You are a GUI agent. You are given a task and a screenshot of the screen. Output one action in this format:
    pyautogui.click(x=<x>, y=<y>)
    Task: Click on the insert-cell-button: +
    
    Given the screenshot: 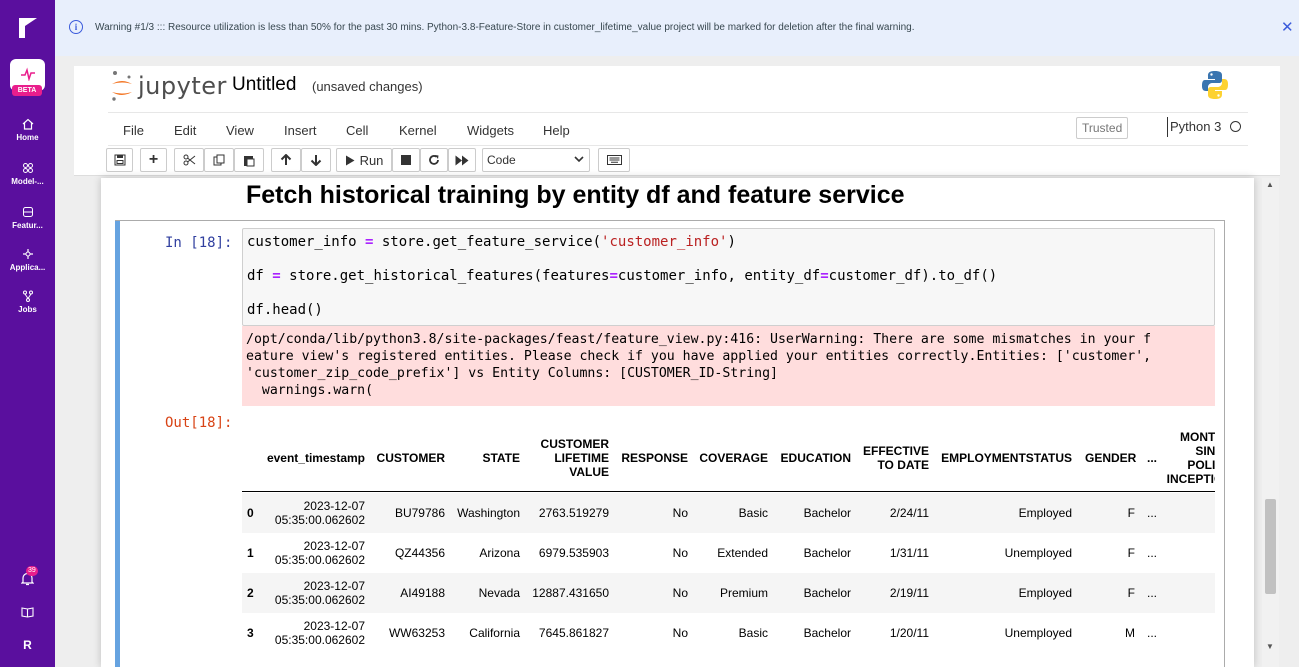 What is the action you would take?
    pyautogui.click(x=153, y=160)
    